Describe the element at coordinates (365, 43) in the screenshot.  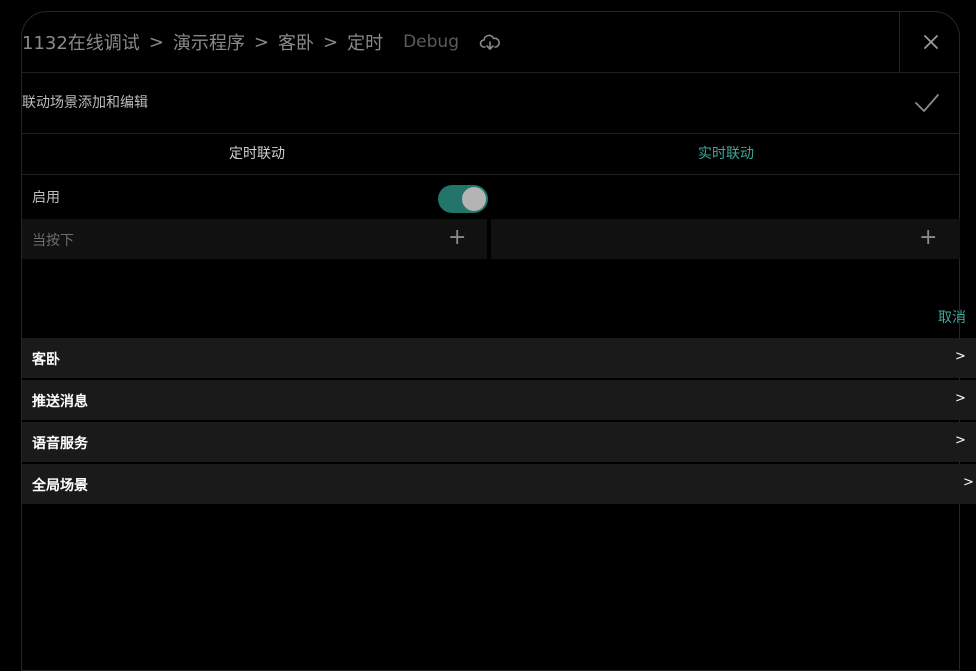
I see `breadcrumb-item-current: 定时` at that location.